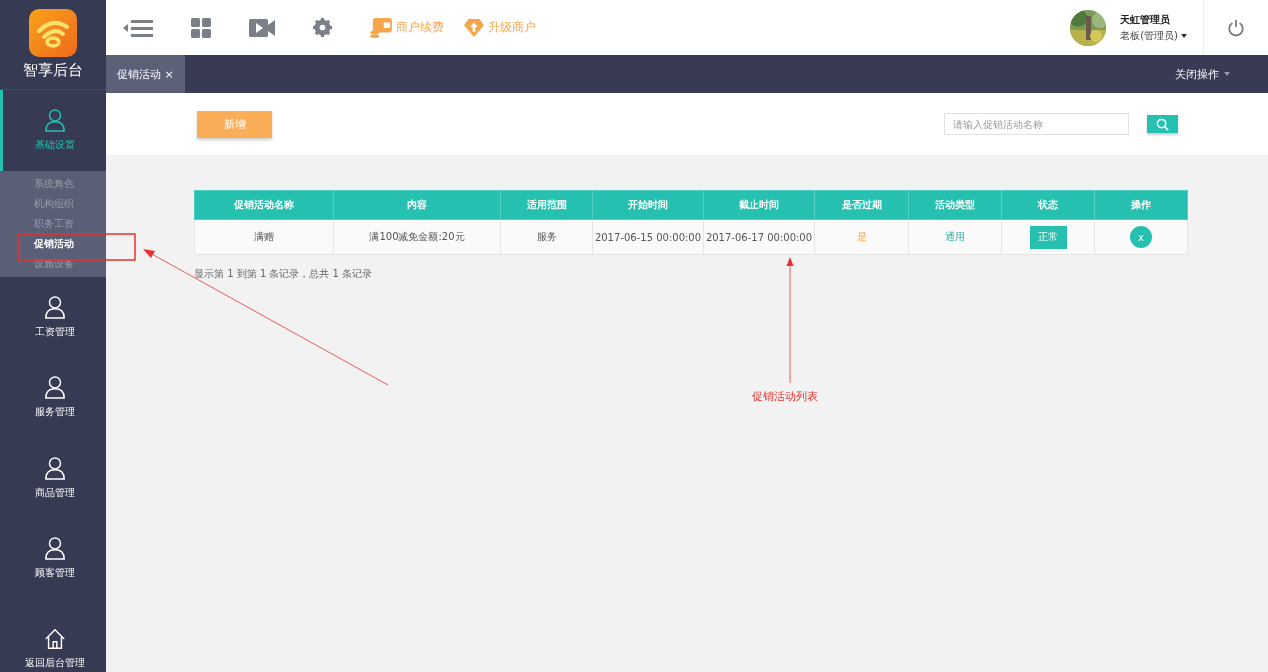 This screenshot has width=1268, height=672. Describe the element at coordinates (145, 74) in the screenshot. I see `tab: 促销活动 ×` at that location.